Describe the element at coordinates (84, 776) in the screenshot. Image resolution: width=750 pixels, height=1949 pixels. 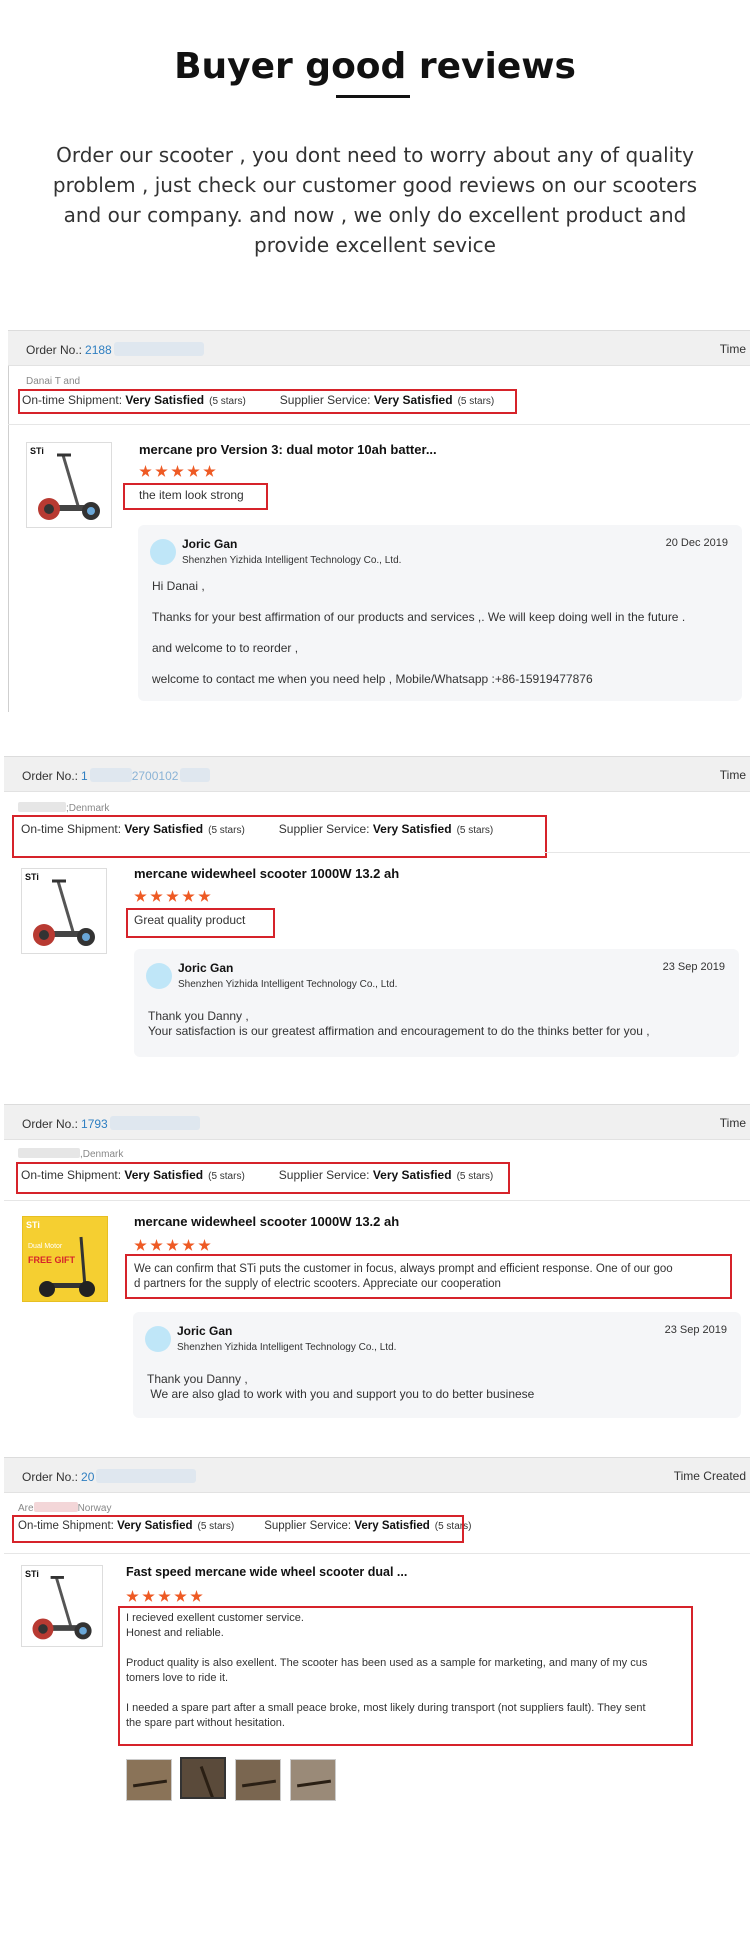
I see `order-number: 1` at that location.